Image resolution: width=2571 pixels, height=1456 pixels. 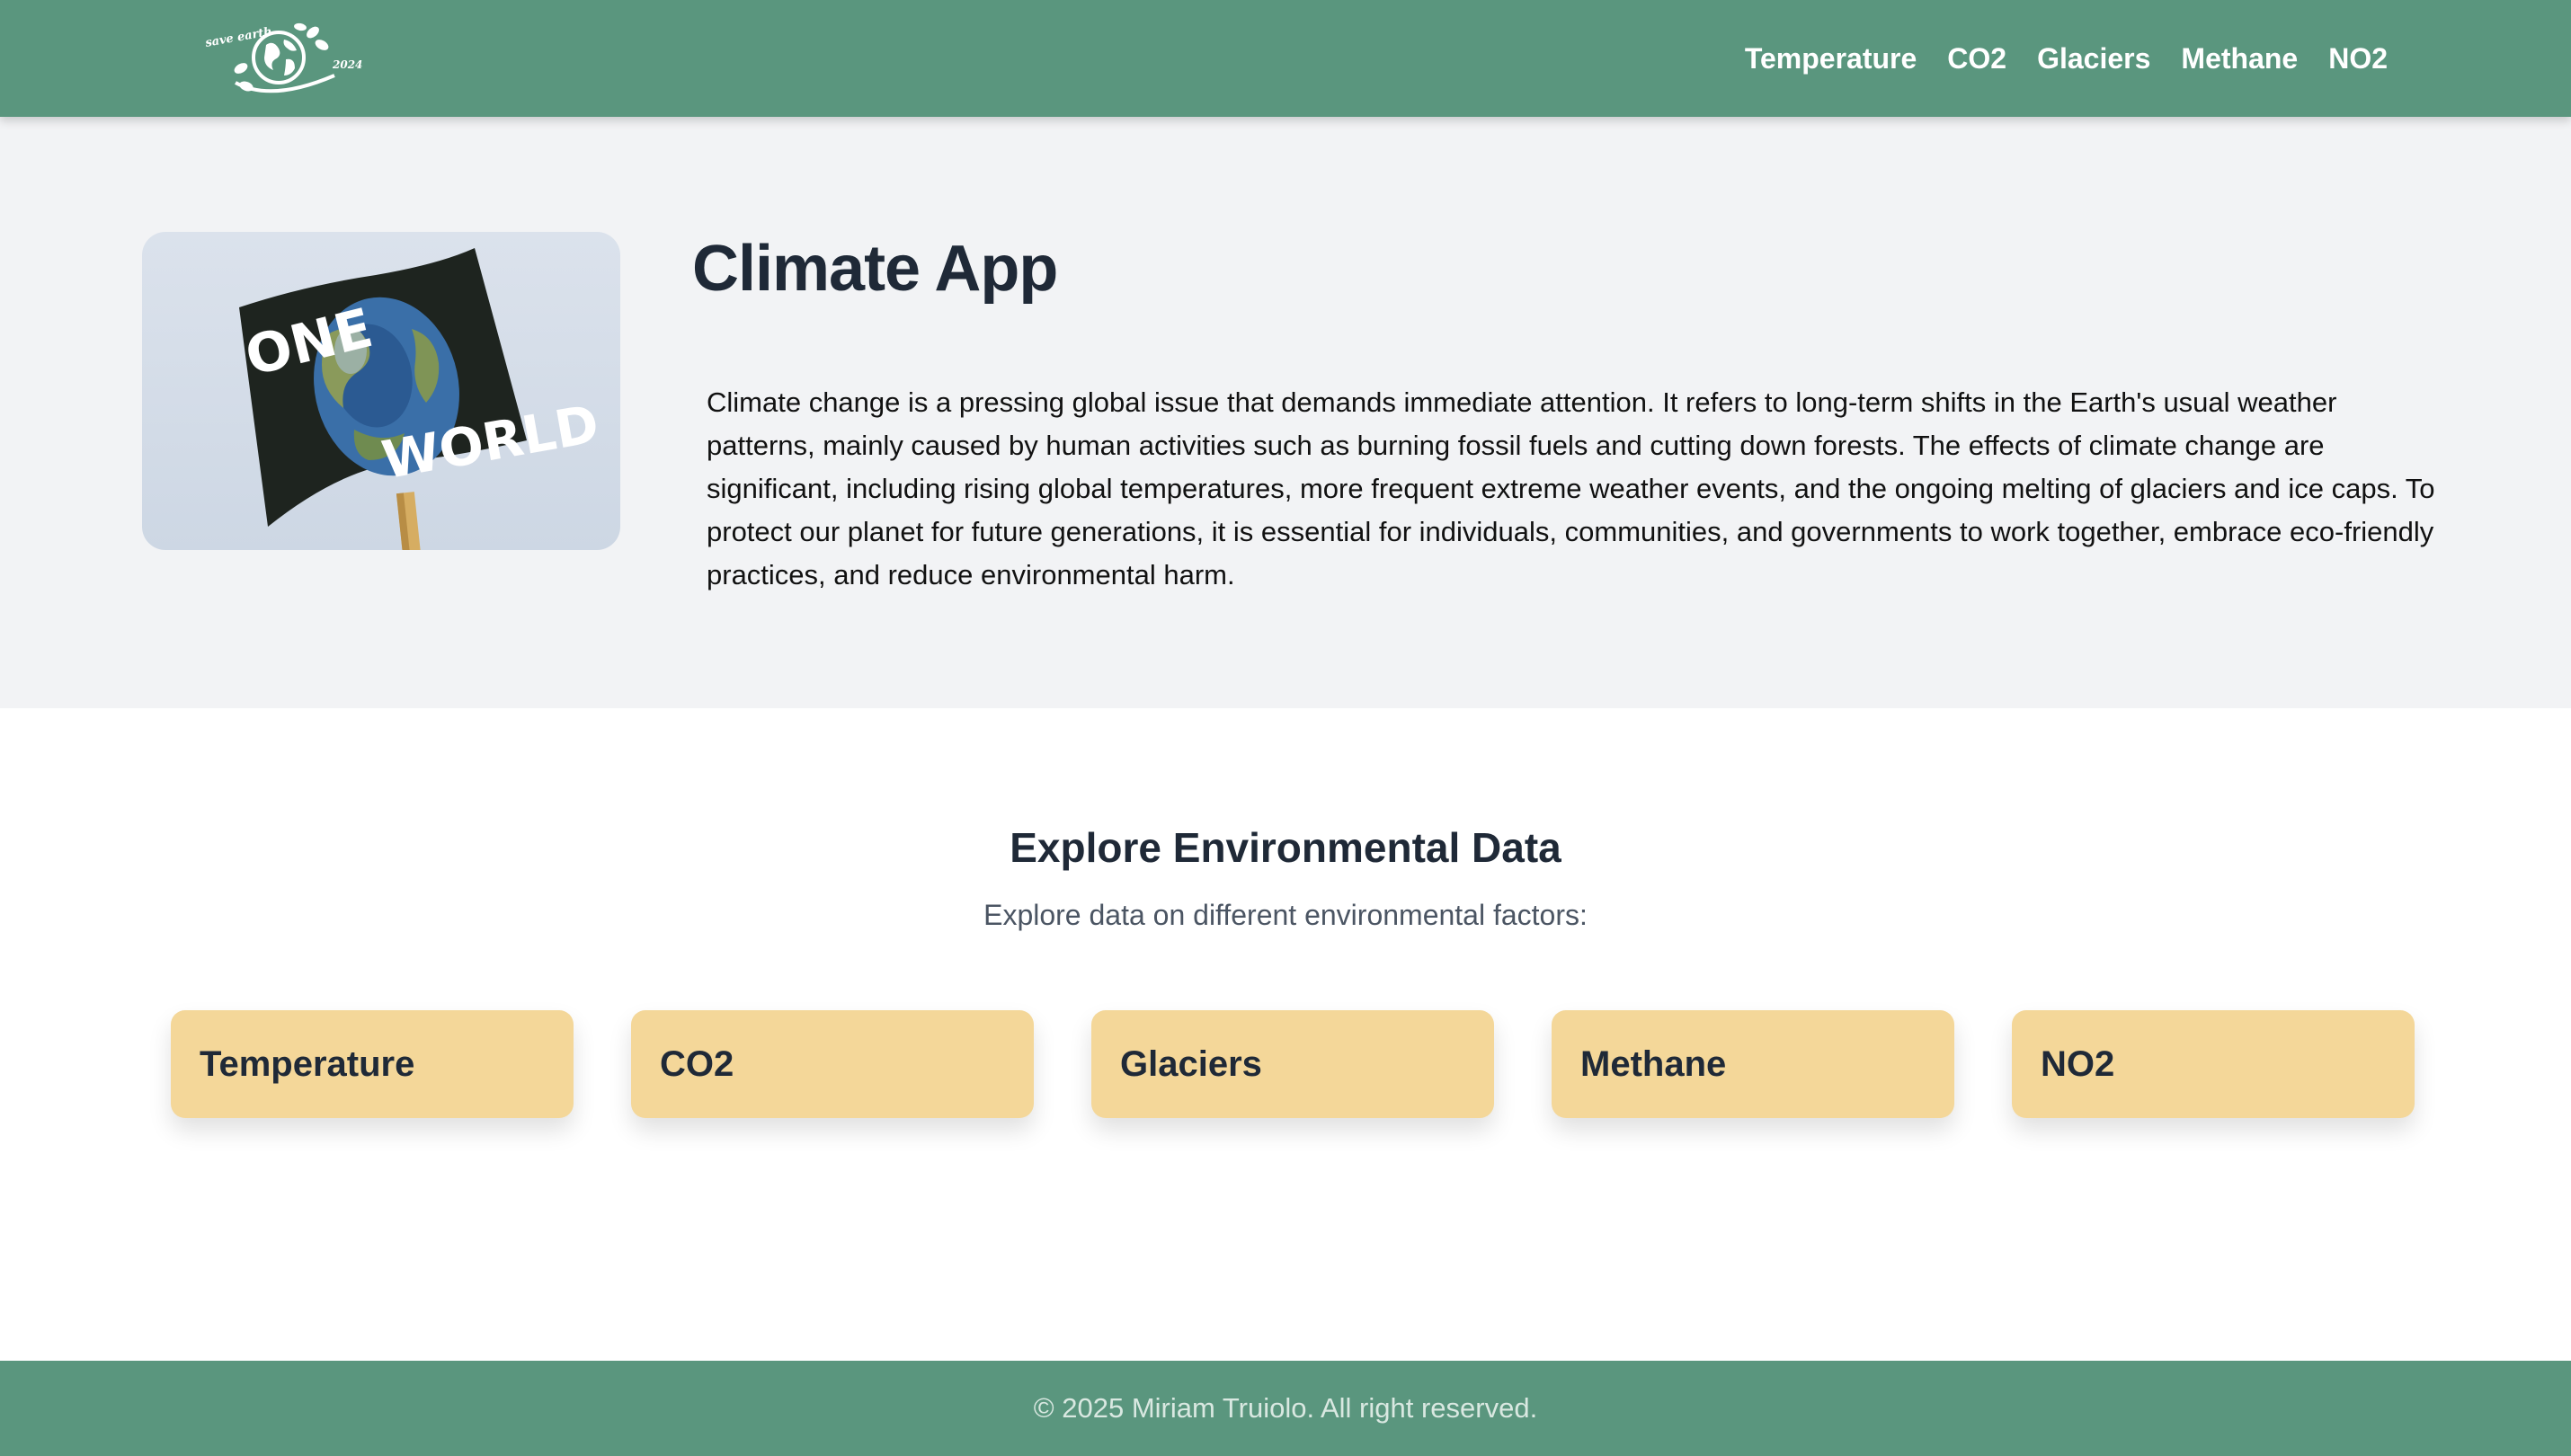 What do you see at coordinates (2239, 59) in the screenshot?
I see `nav-link-methane: Methane` at bounding box center [2239, 59].